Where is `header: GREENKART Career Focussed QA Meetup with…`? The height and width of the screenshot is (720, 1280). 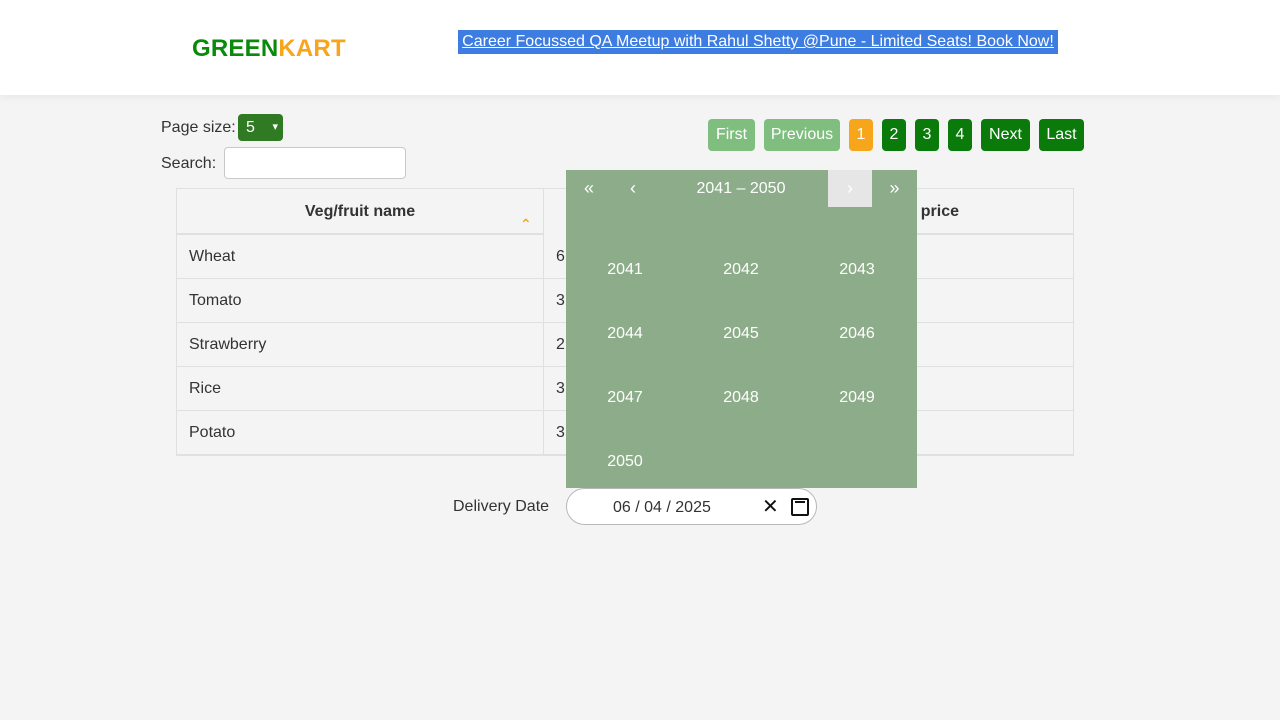
header: GREENKART Career Focussed QA Meetup with… is located at coordinates (640, 47).